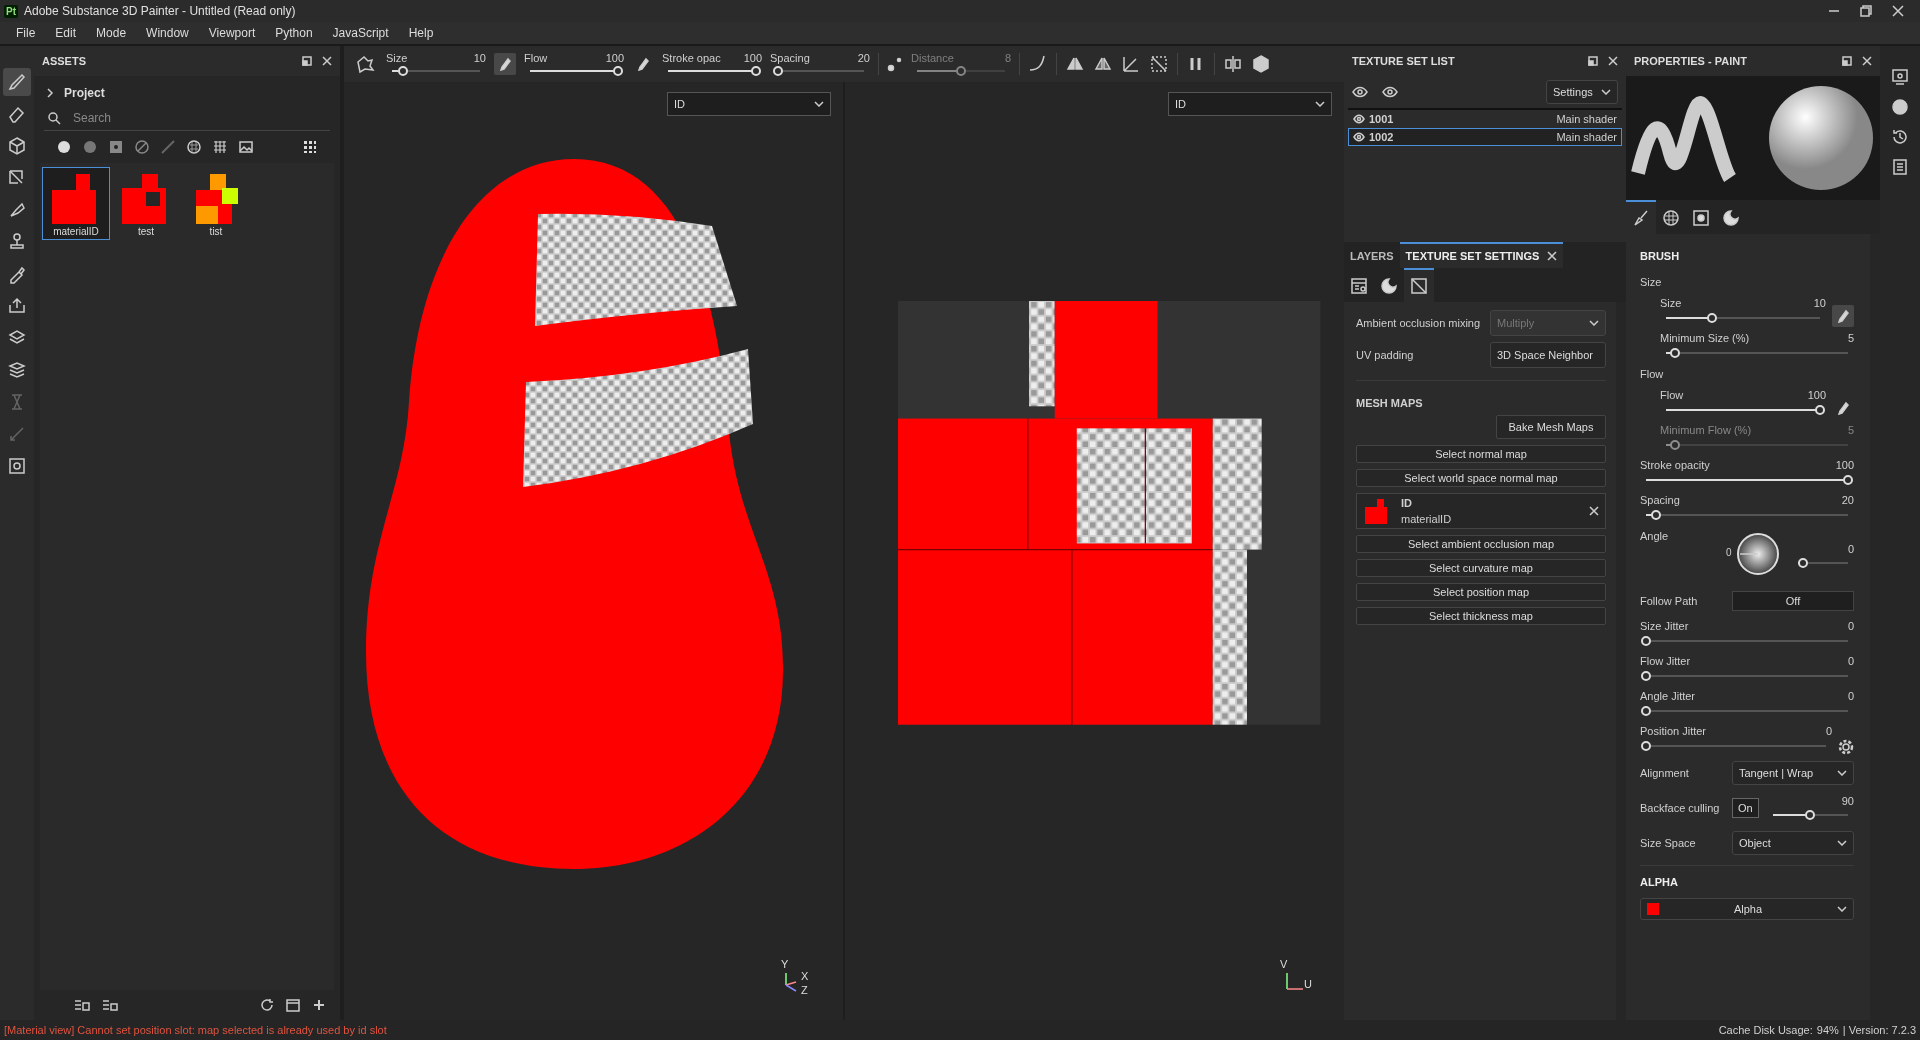 This screenshot has width=1920, height=1040. What do you see at coordinates (1900, 77) in the screenshot?
I see `display-settings-icon` at bounding box center [1900, 77].